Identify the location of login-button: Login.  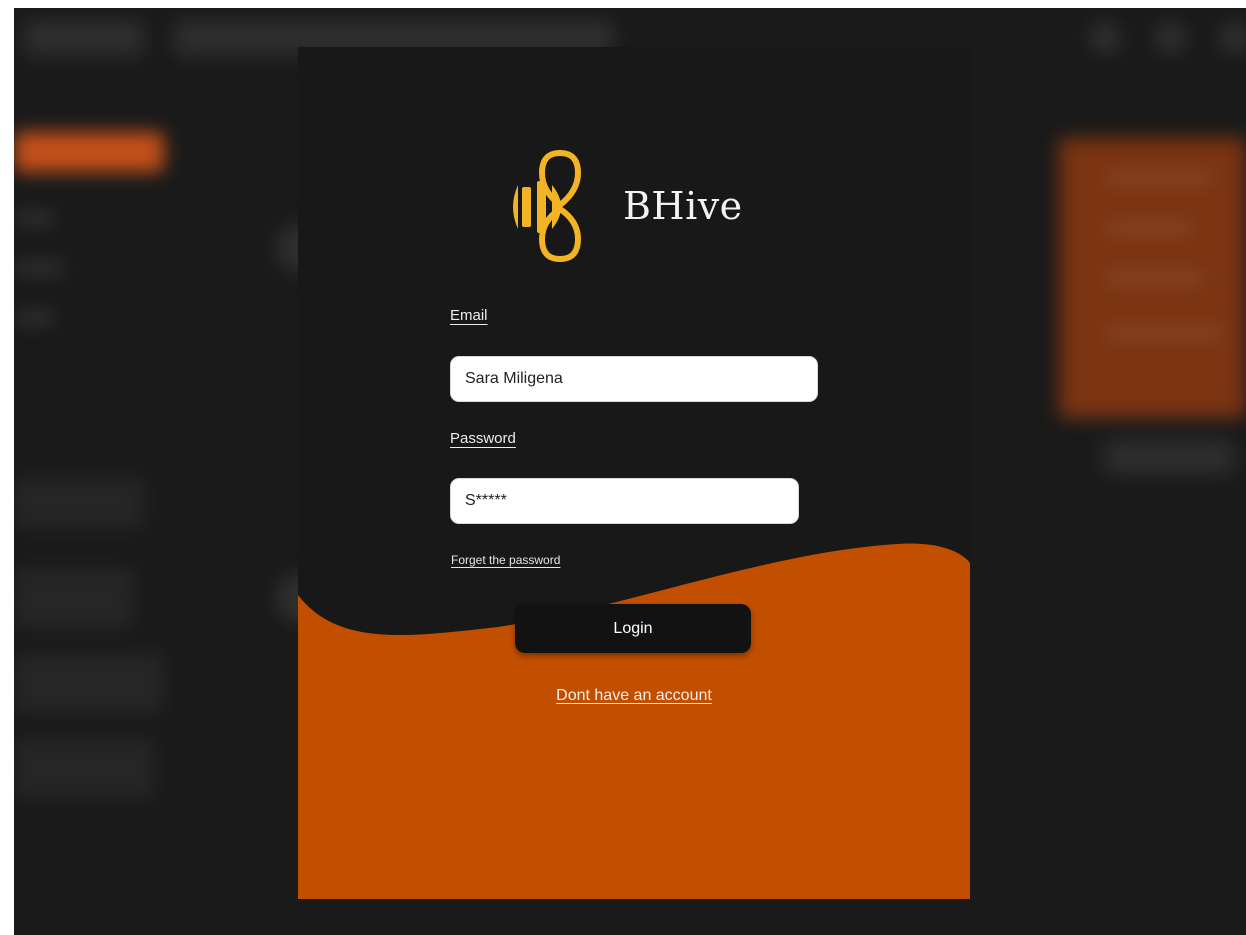
(633, 628).